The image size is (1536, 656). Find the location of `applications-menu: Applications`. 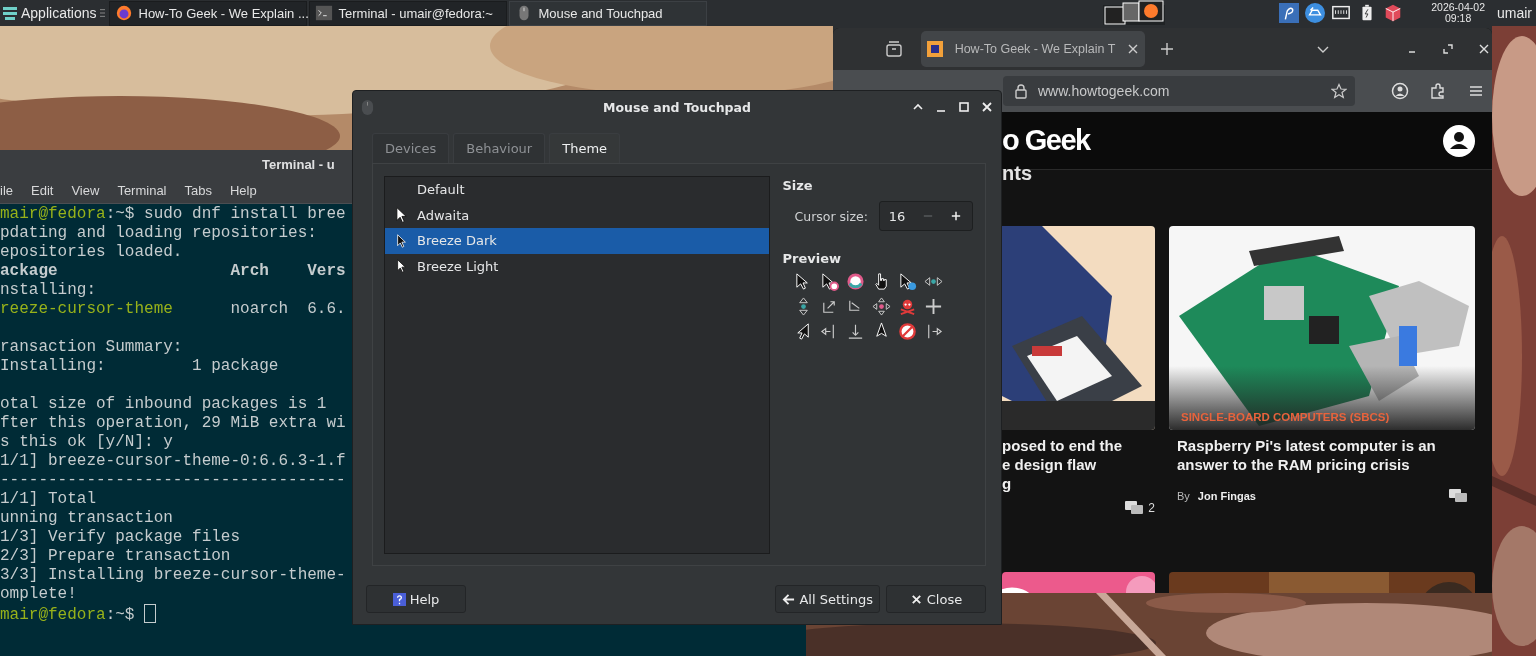

applications-menu: Applications is located at coordinates (49, 13).